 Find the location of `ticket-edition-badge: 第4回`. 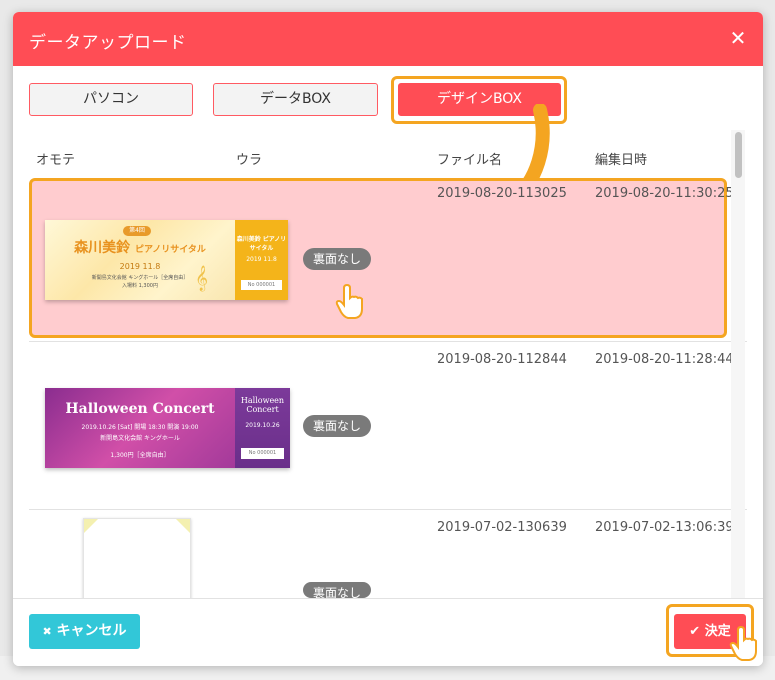

ticket-edition-badge: 第4回 is located at coordinates (137, 231).